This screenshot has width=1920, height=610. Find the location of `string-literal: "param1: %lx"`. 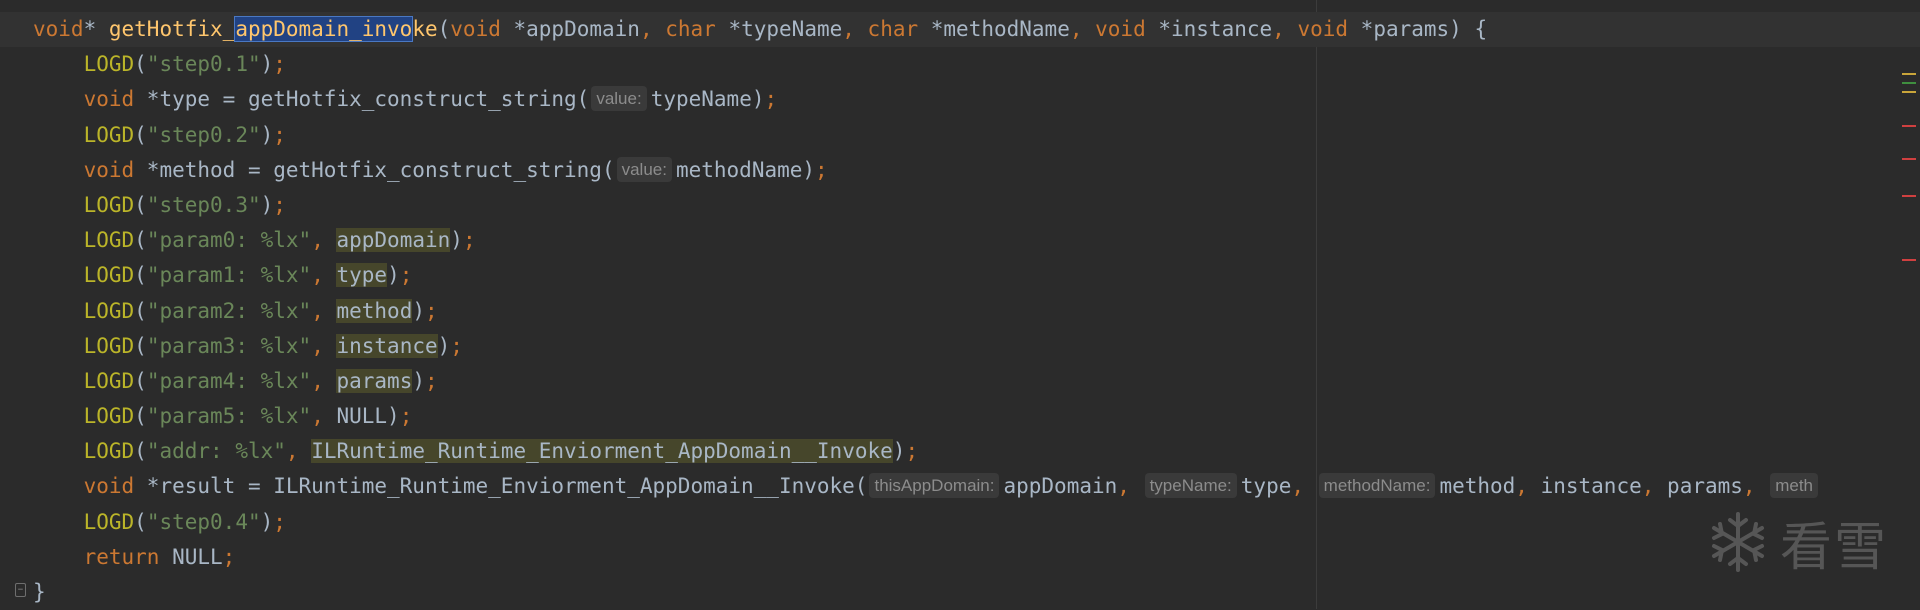

string-literal: "param1: %lx" is located at coordinates (229, 275).